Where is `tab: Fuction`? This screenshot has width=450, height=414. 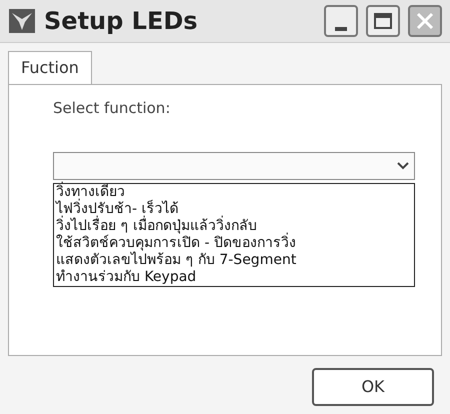
tab: Fuction is located at coordinates (50, 67).